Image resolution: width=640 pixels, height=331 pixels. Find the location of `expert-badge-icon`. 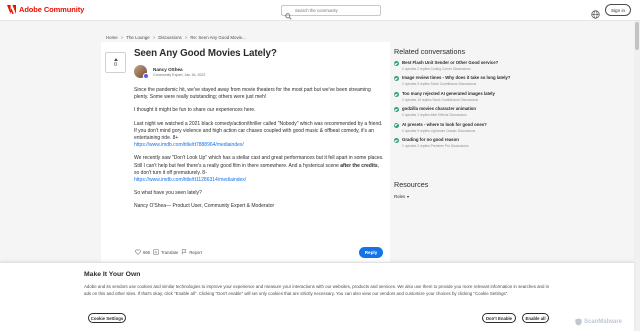

expert-badge-icon is located at coordinates (146, 76).